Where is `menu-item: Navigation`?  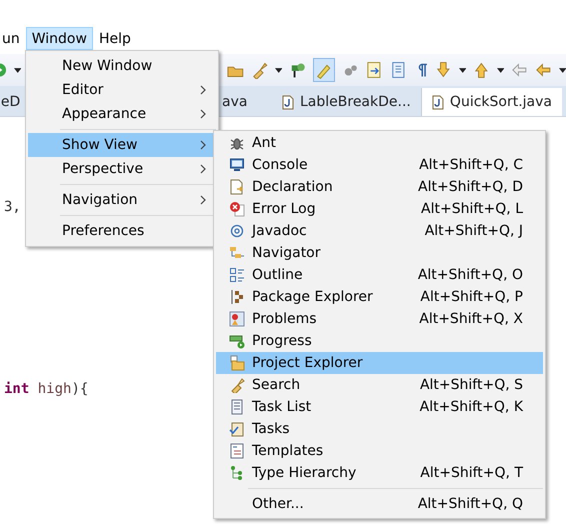
menu-item: Navigation is located at coordinates (122, 200).